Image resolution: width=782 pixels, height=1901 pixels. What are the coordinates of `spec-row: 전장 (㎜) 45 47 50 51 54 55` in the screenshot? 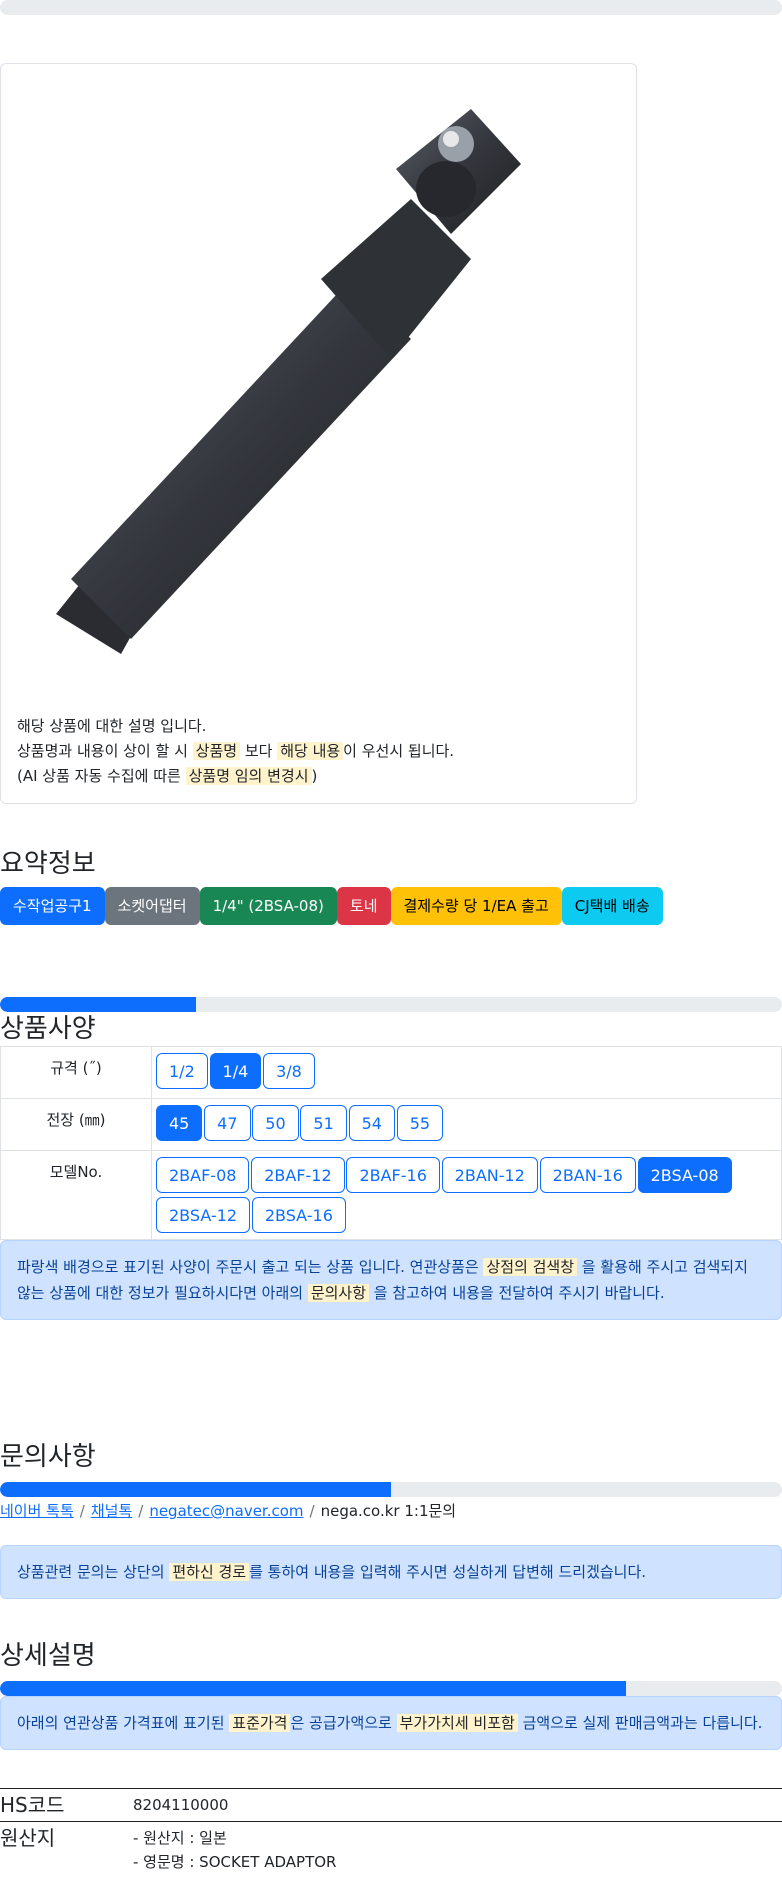 It's located at (391, 1124).